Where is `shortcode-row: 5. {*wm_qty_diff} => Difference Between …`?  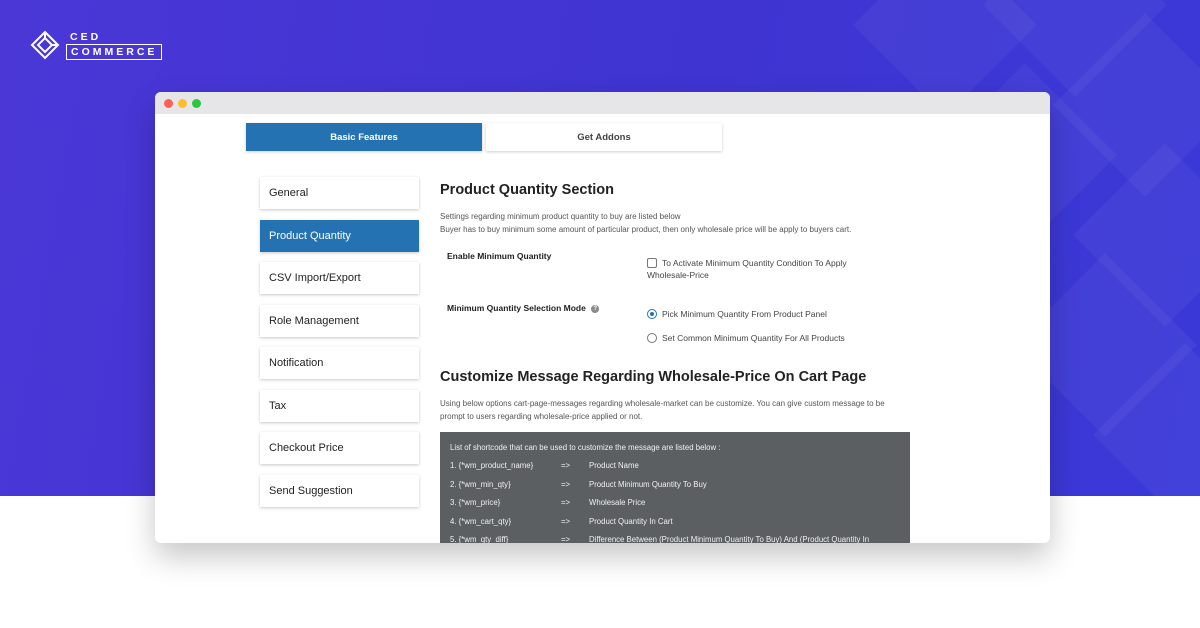
shortcode-row: 5. {*wm_qty_diff} => Difference Between … is located at coordinates (675, 539).